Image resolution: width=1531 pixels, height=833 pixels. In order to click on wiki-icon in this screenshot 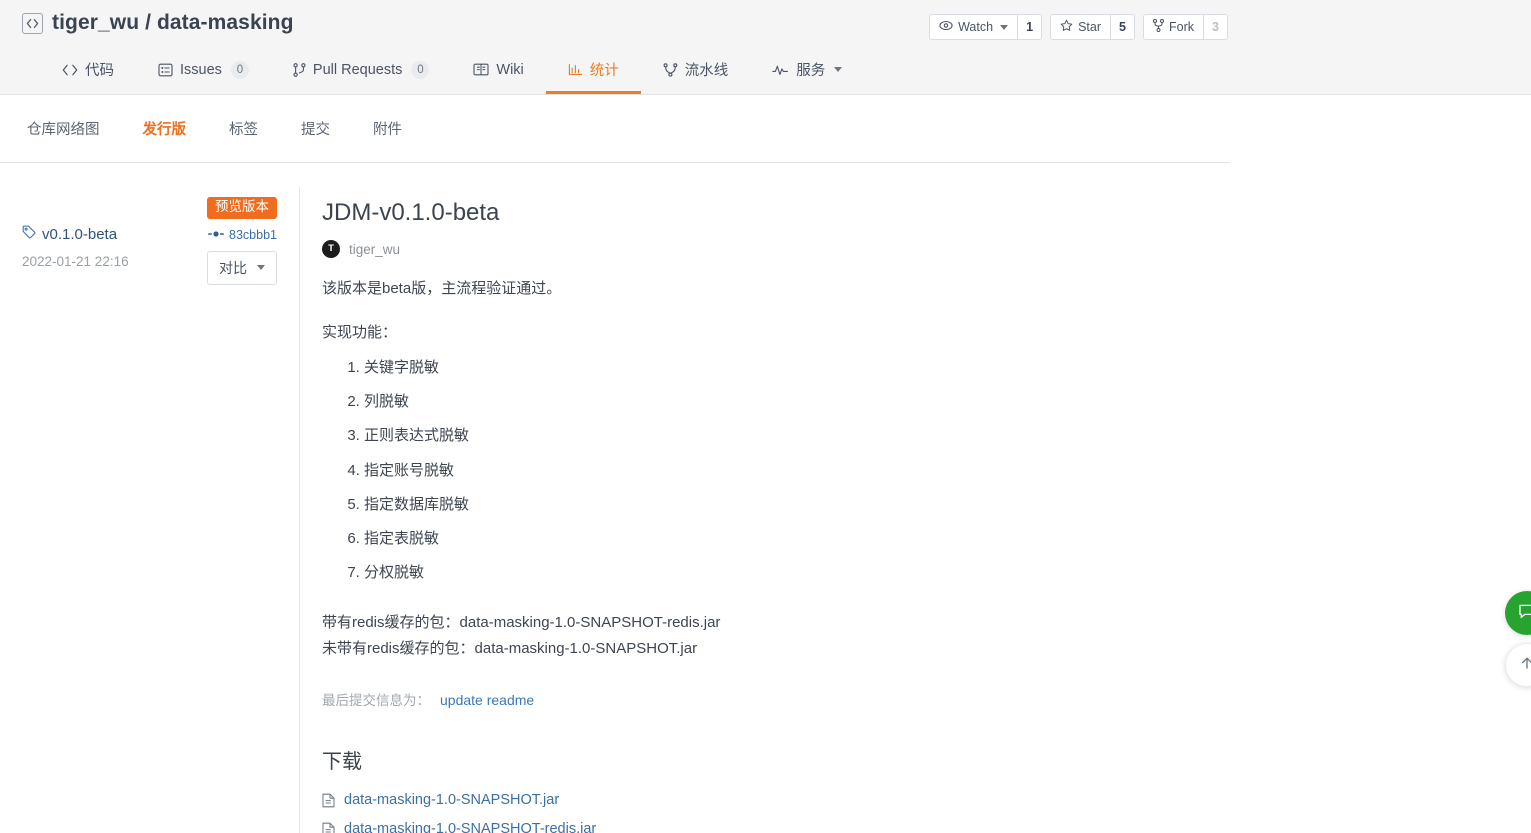, I will do `click(481, 69)`.